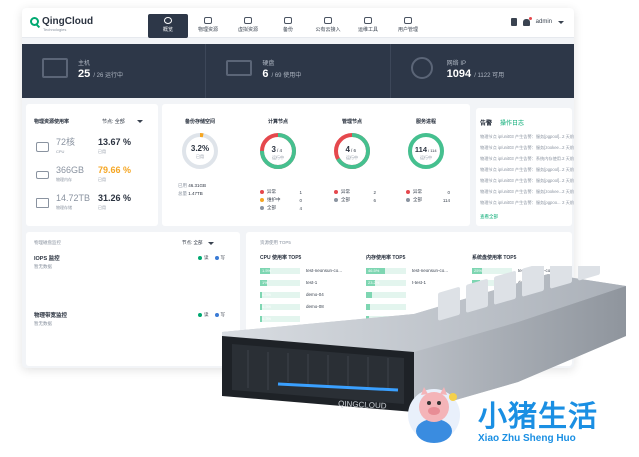 This screenshot has width=639, height=457. What do you see at coordinates (538, 416) in the screenshot?
I see `watermark-chinese: 小猪生活` at bounding box center [538, 416].